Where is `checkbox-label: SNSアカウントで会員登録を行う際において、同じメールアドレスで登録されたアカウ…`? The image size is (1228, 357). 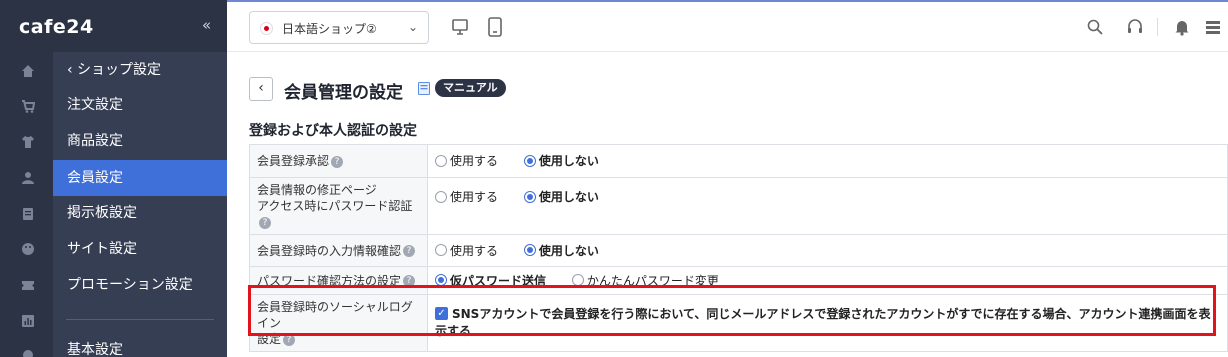 checkbox-label: SNSアカウントで会員登録を行う際において、同じメールアドレスで登録されたアカウ… is located at coordinates (823, 322).